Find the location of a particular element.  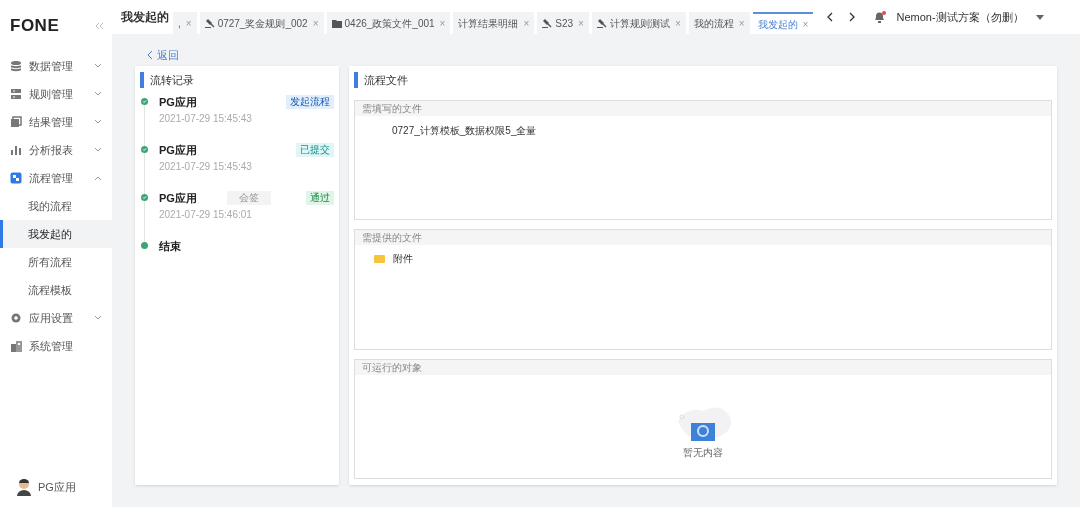

database-icon is located at coordinates (16, 66).